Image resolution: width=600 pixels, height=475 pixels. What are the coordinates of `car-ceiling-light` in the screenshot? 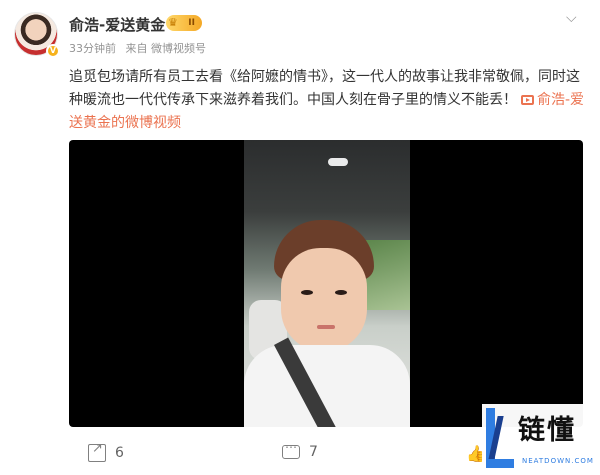 It's located at (338, 162).